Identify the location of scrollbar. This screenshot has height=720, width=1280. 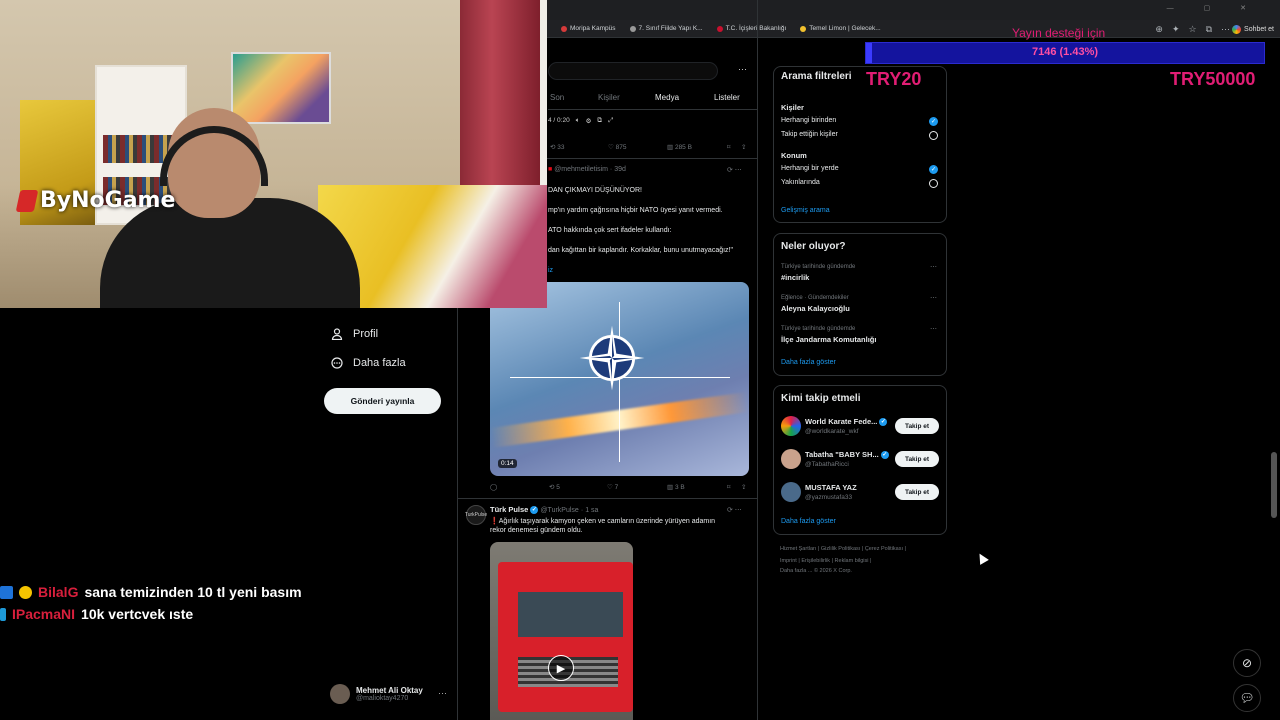
(1274, 485).